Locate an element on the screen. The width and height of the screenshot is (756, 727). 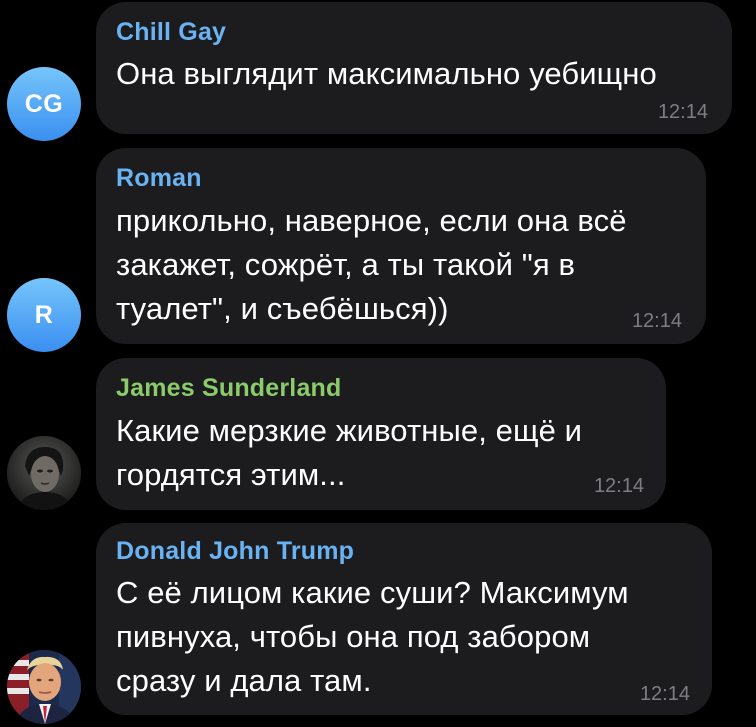
sender-name: Roman is located at coordinates (159, 178).